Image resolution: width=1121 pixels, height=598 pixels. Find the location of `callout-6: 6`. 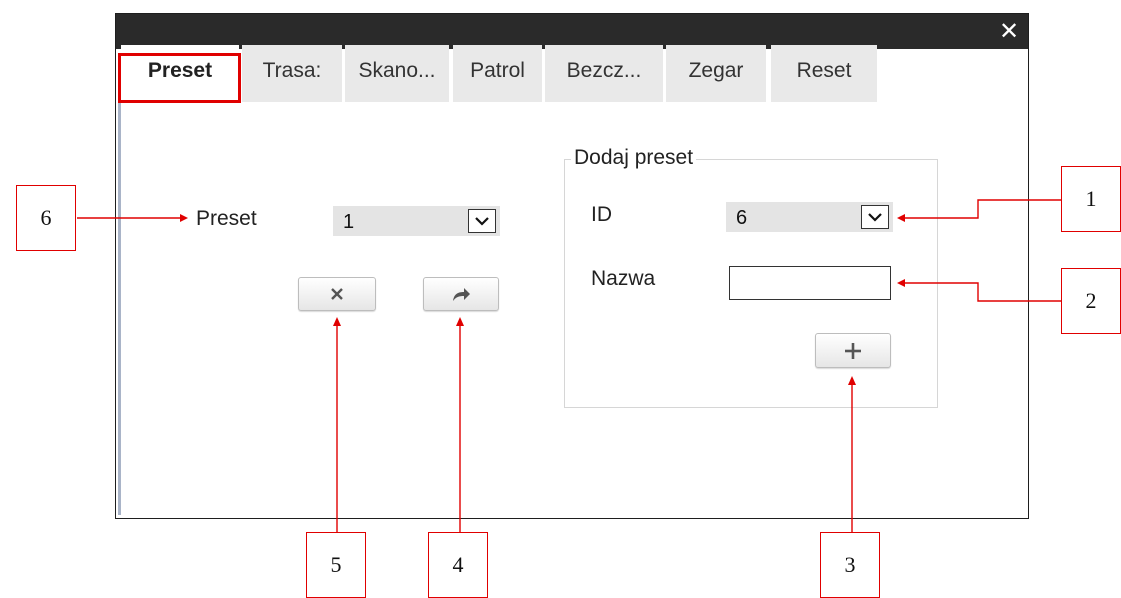

callout-6: 6 is located at coordinates (46, 218).